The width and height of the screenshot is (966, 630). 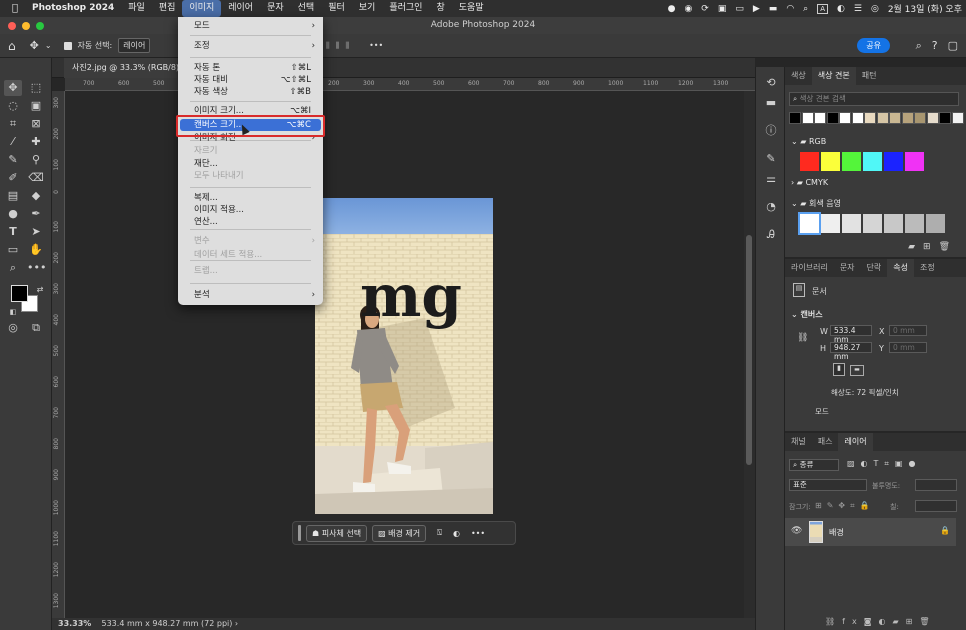 What do you see at coordinates (841, 9) in the screenshot?
I see `user-icon: ◐` at bounding box center [841, 9].